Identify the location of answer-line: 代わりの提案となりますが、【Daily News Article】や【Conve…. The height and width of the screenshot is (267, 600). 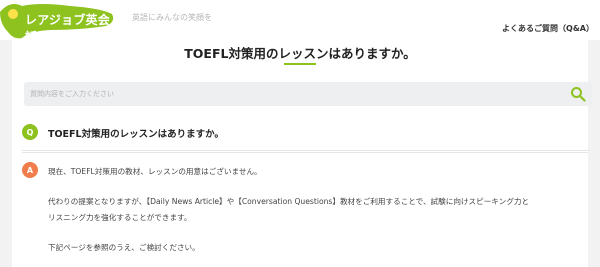
(289, 201).